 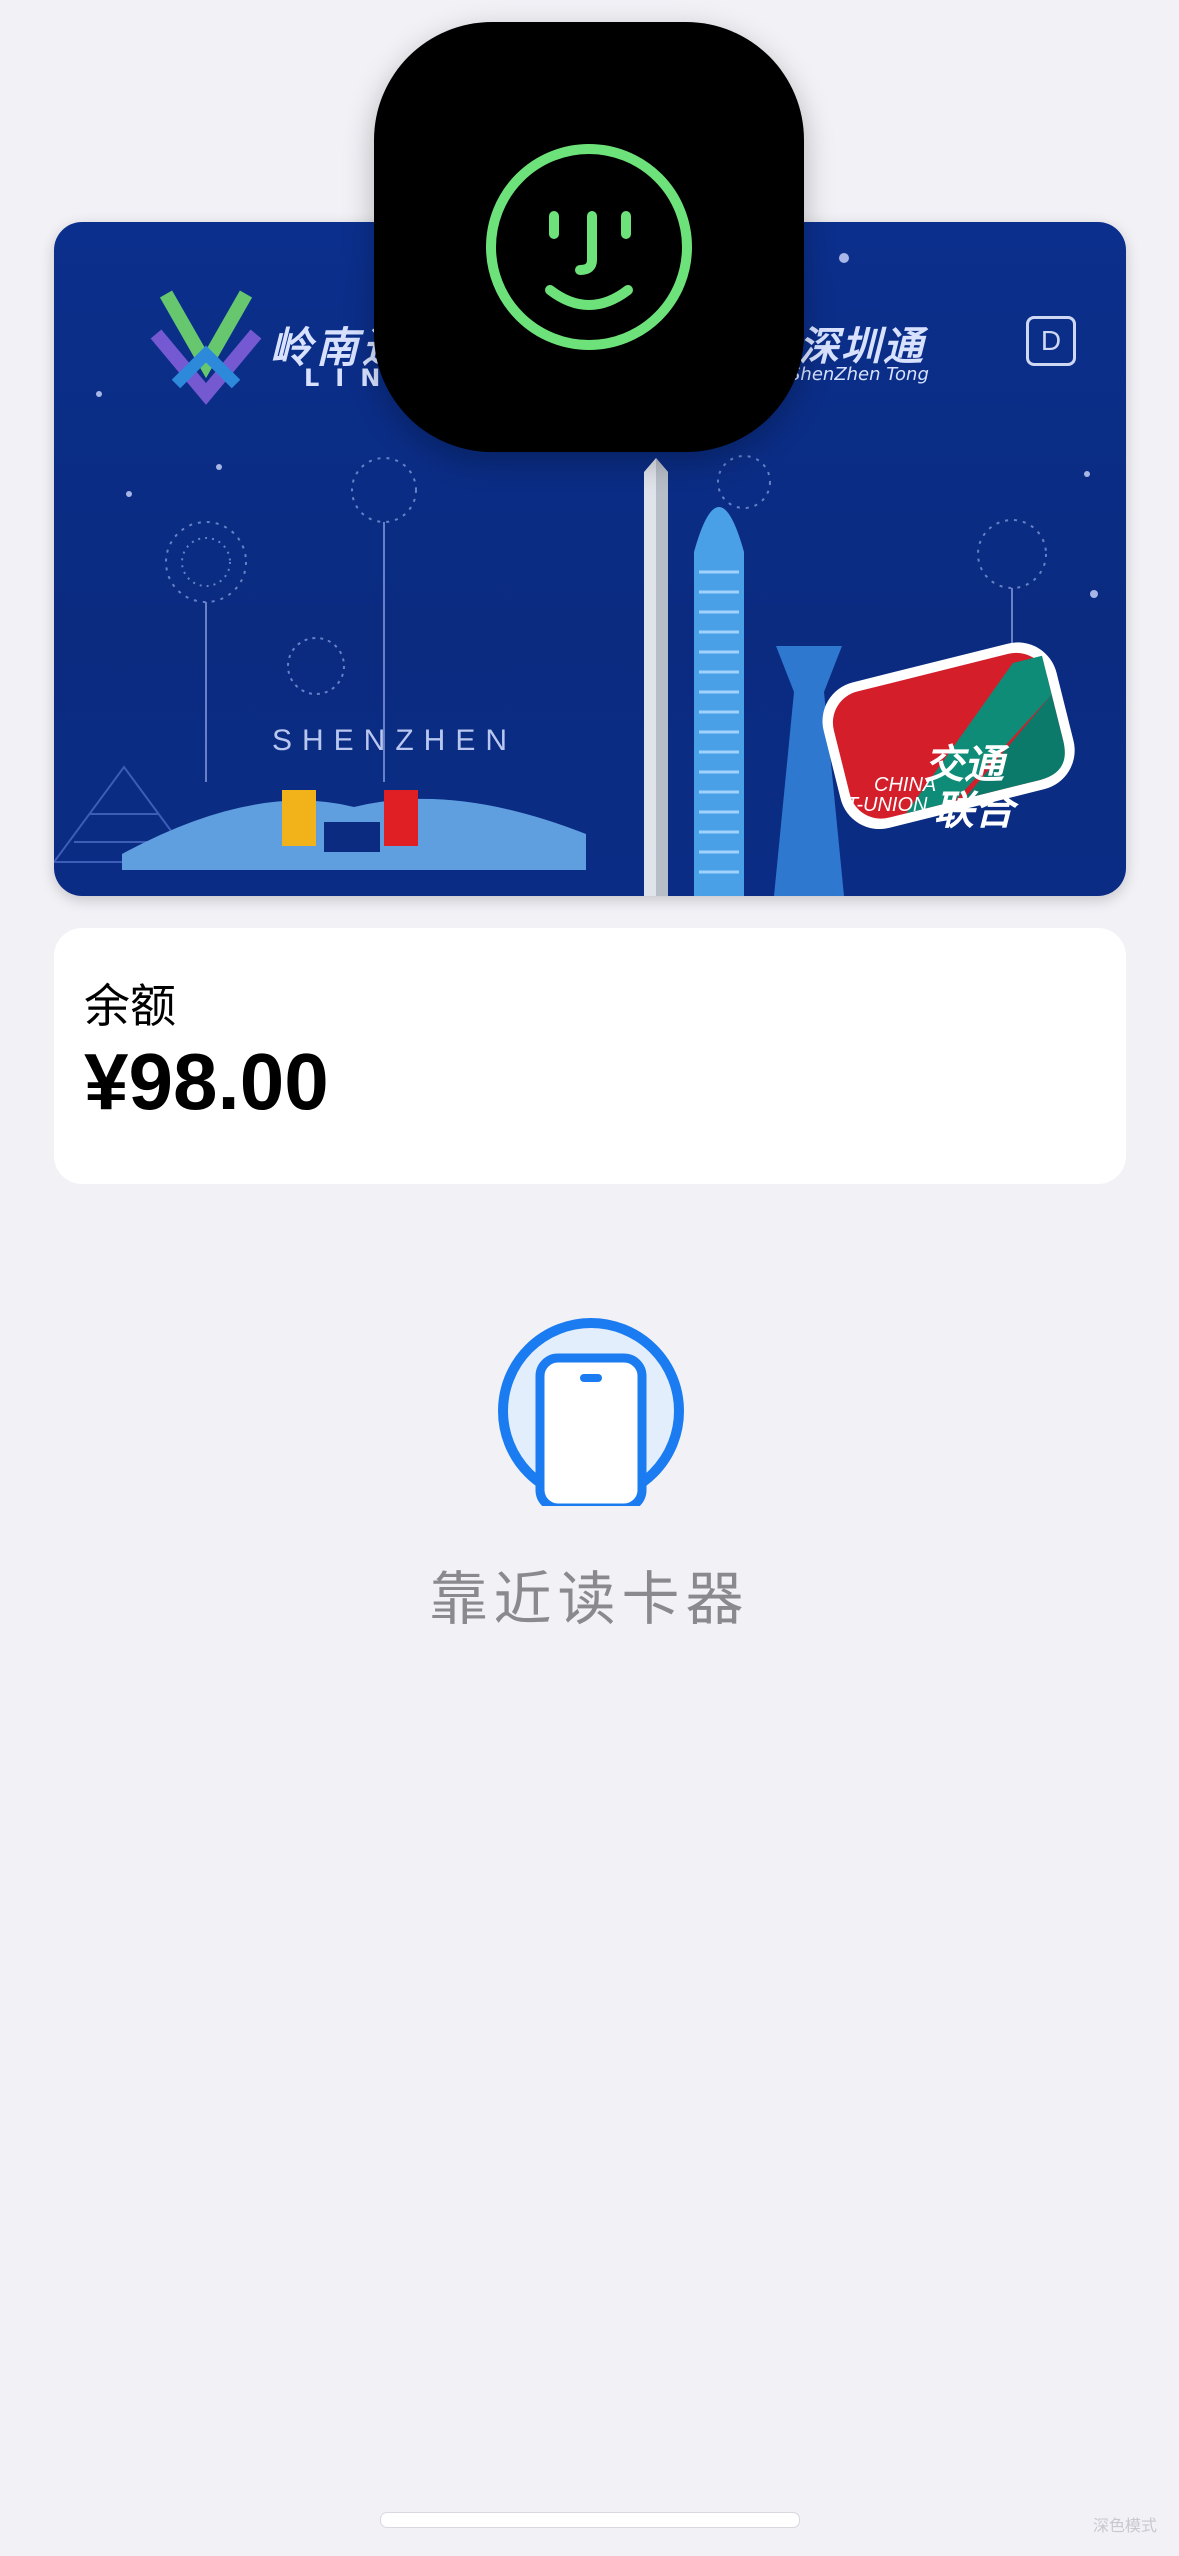 I want to click on face-id-overlay, so click(x=589, y=237).